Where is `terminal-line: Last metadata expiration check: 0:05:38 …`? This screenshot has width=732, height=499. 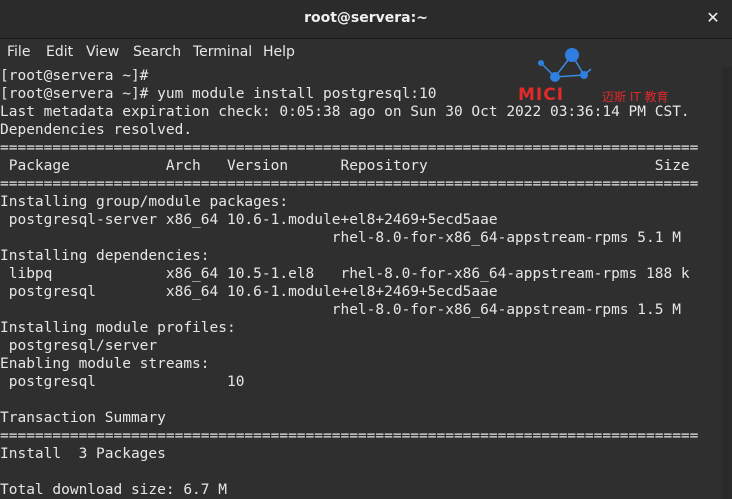 terminal-line: Last metadata expiration check: 0:05:38 … is located at coordinates (345, 112).